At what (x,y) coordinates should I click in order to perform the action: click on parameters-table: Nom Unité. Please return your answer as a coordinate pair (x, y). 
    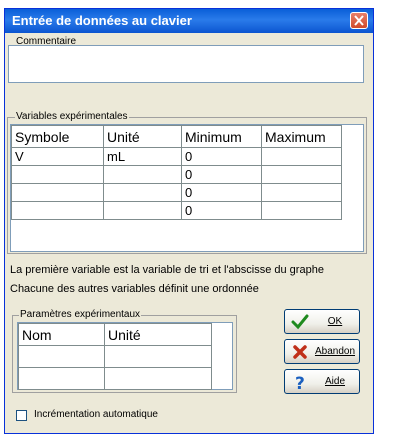
    Looking at the image, I should click on (125, 356).